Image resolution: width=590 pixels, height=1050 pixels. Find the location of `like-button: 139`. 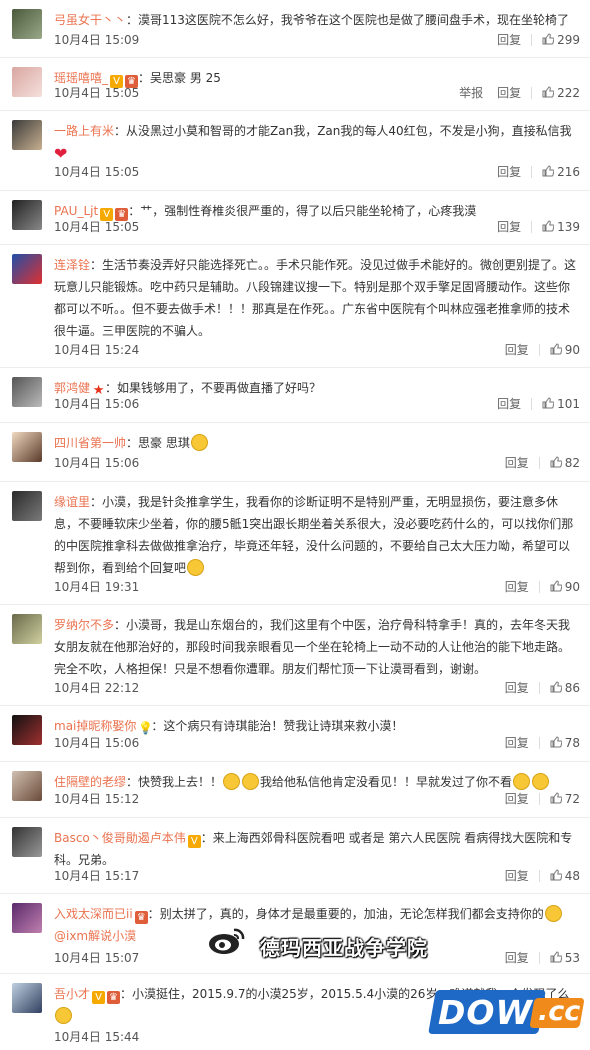

like-button: 139 is located at coordinates (561, 227).